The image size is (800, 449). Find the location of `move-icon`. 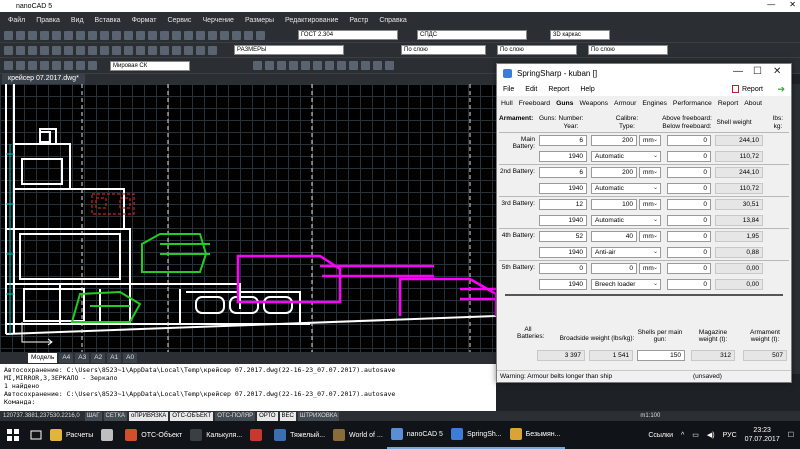

move-icon is located at coordinates (68, 50).